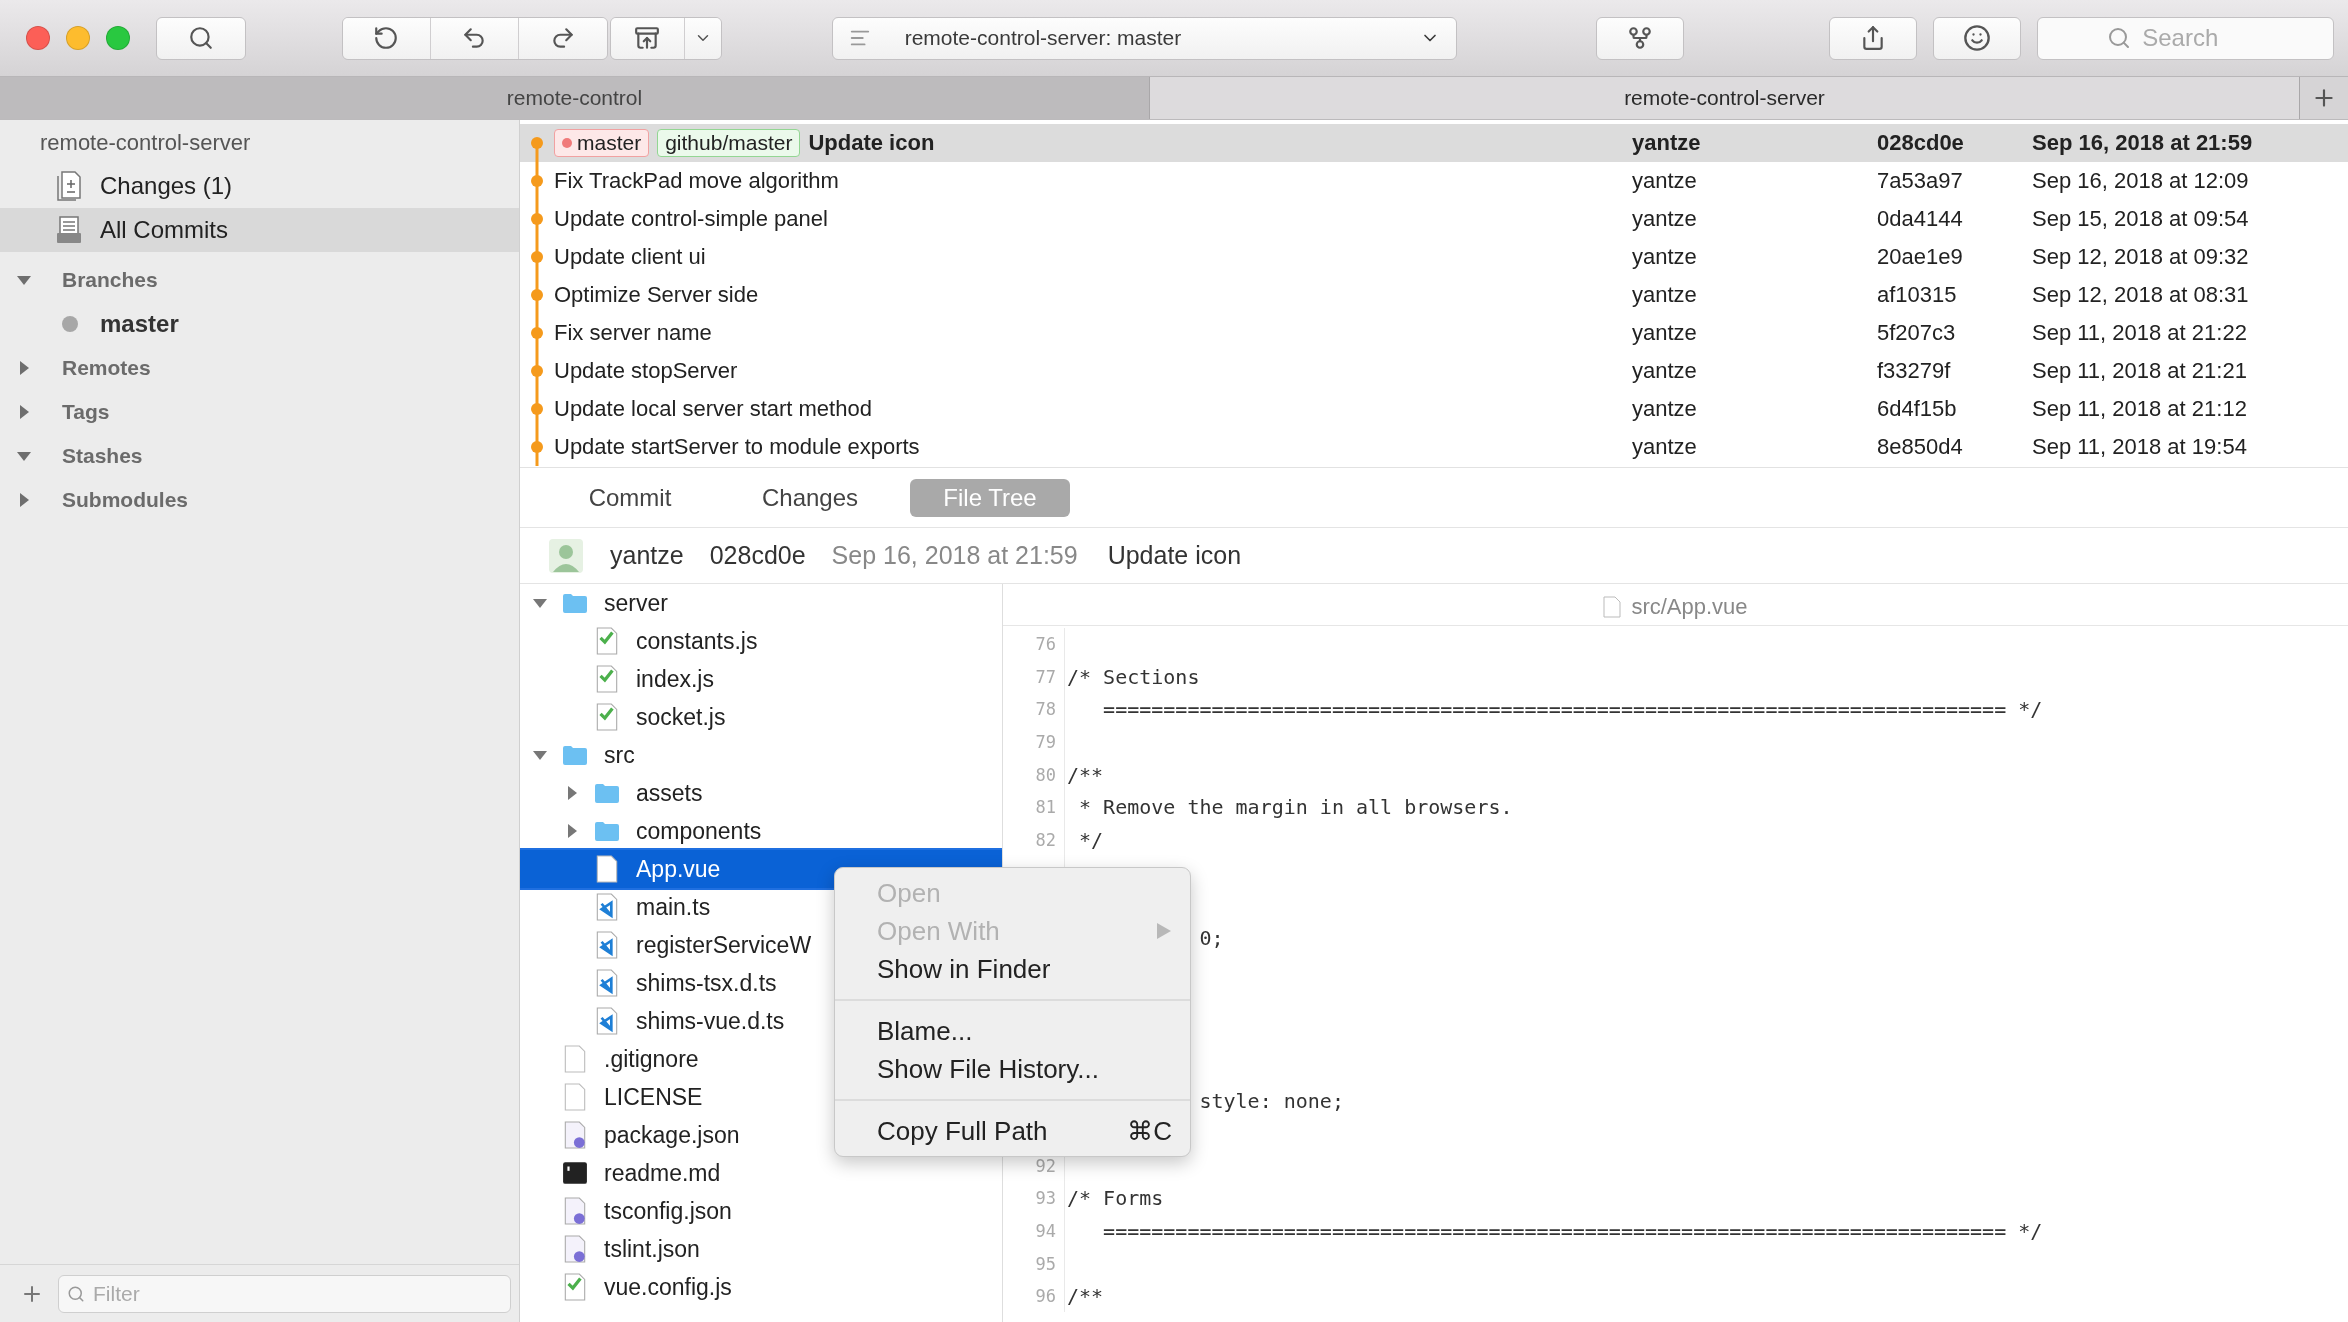  I want to click on file-tree-row: tslint.json, so click(761, 1249).